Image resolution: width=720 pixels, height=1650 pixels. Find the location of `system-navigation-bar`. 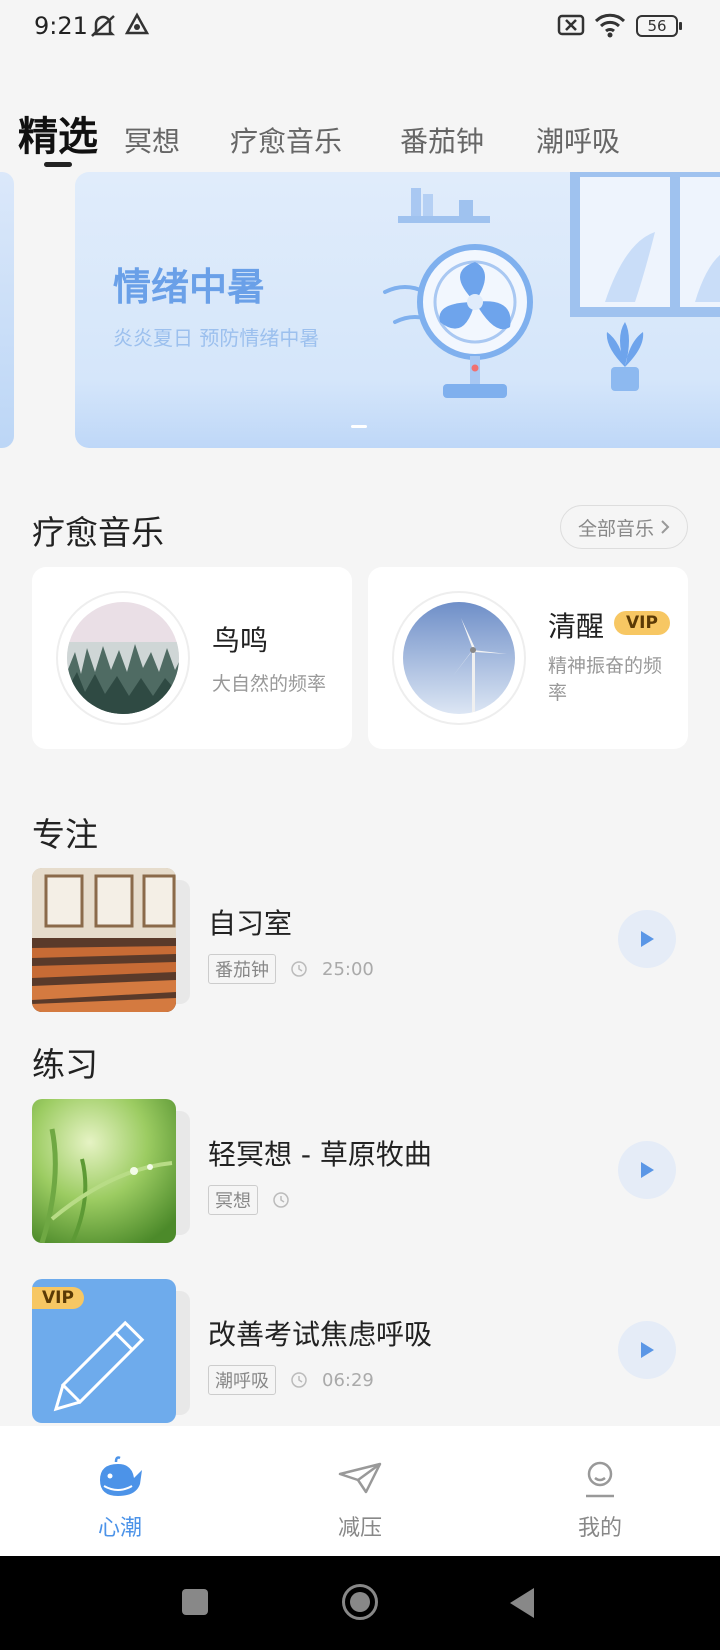

system-navigation-bar is located at coordinates (360, 1603).